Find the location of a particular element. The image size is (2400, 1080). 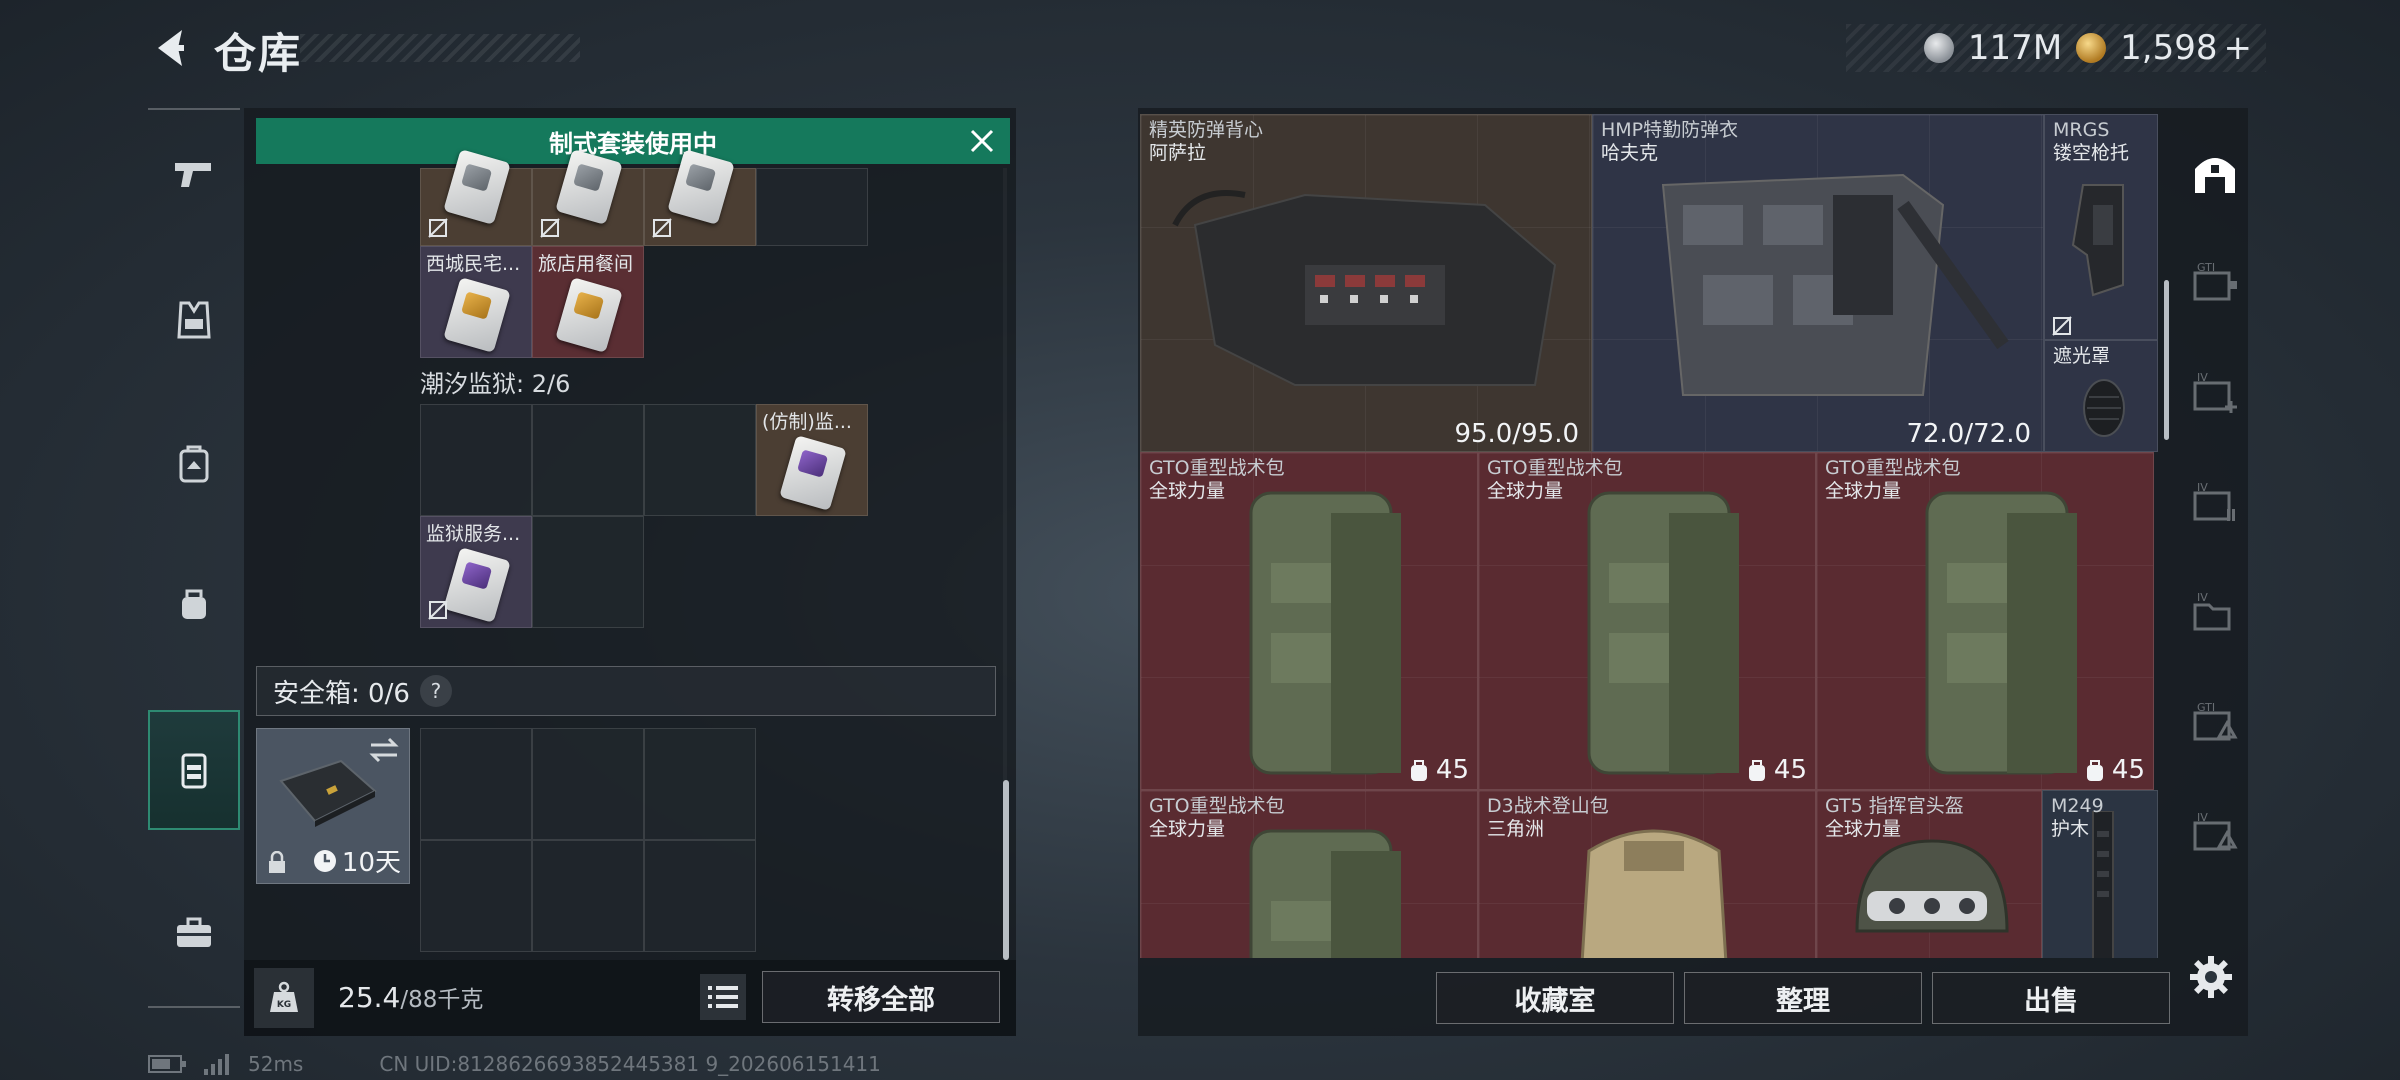

item-tile: 遮光罩 is located at coordinates (2101, 396).